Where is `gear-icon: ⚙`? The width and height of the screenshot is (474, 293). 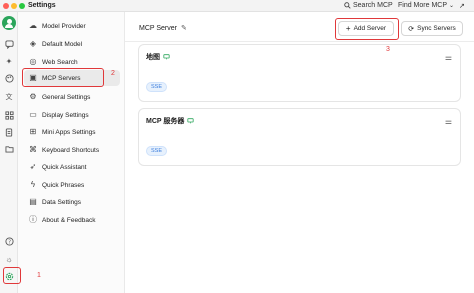 gear-icon: ⚙ is located at coordinates (33, 96).